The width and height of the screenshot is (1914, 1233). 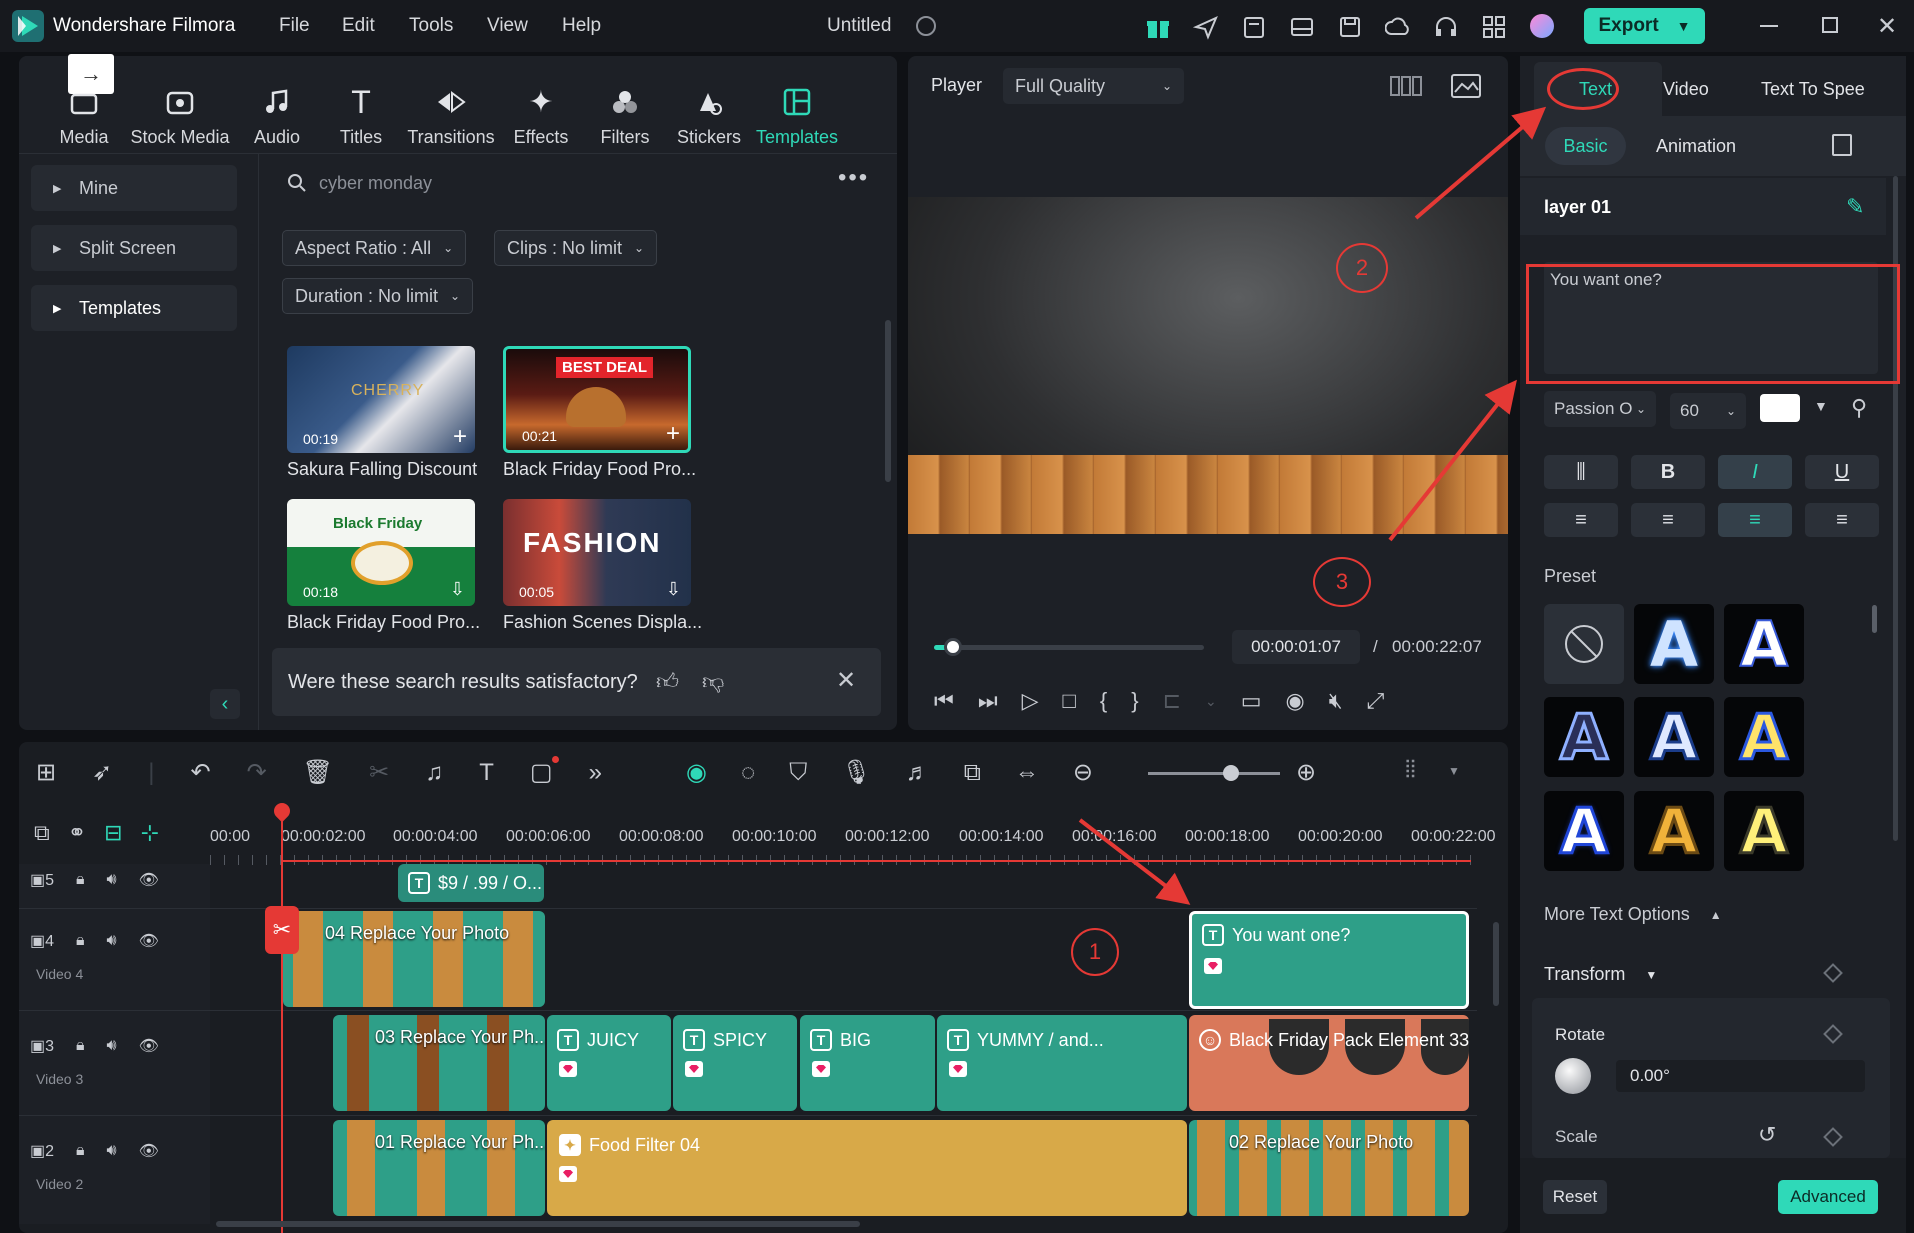 What do you see at coordinates (1134, 861) in the screenshot?
I see `arrow-to-text-clip` at bounding box center [1134, 861].